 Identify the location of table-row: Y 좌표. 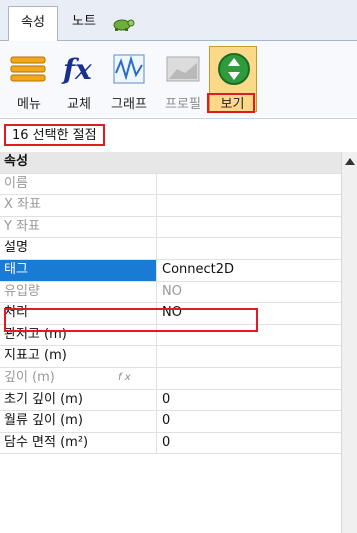
(170, 227).